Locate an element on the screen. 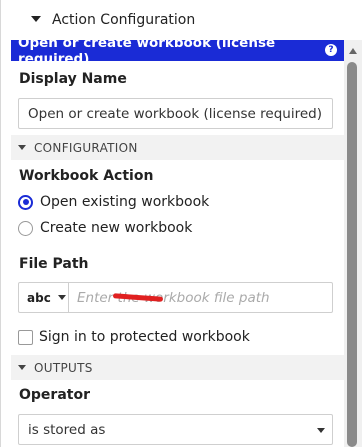  configuration-group-header: CONFIGURATION is located at coordinates (178, 147).